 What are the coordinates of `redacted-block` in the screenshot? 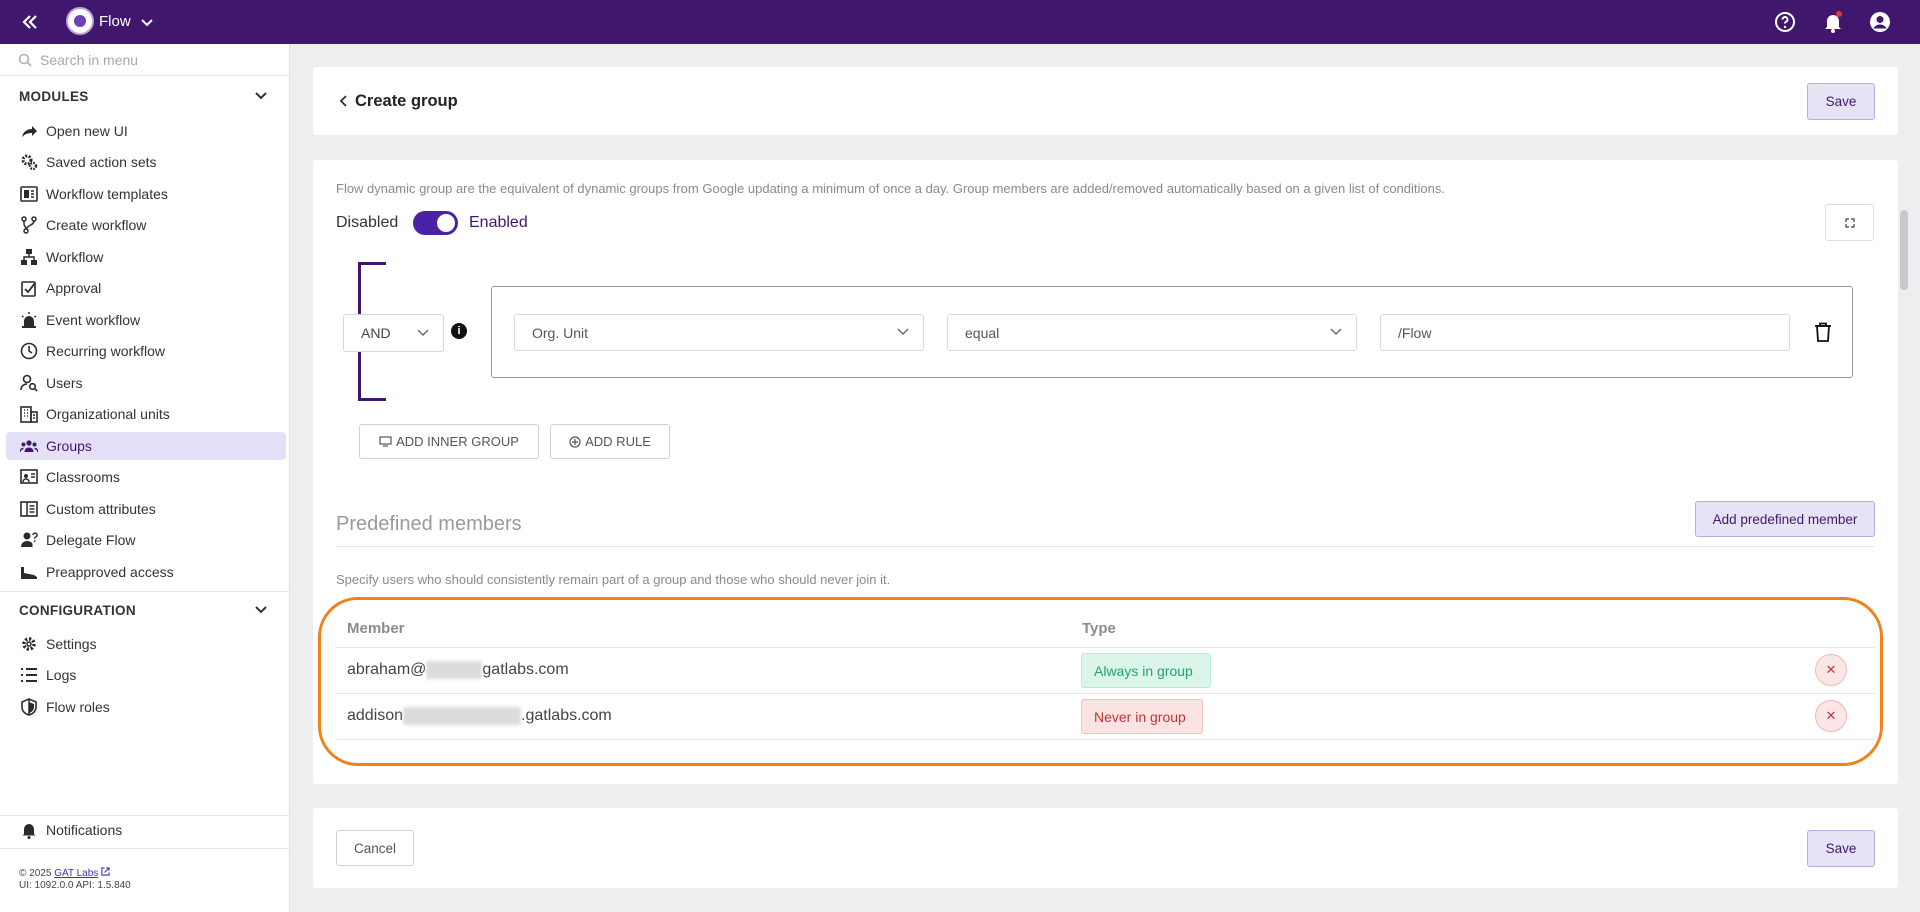 It's located at (454, 670).